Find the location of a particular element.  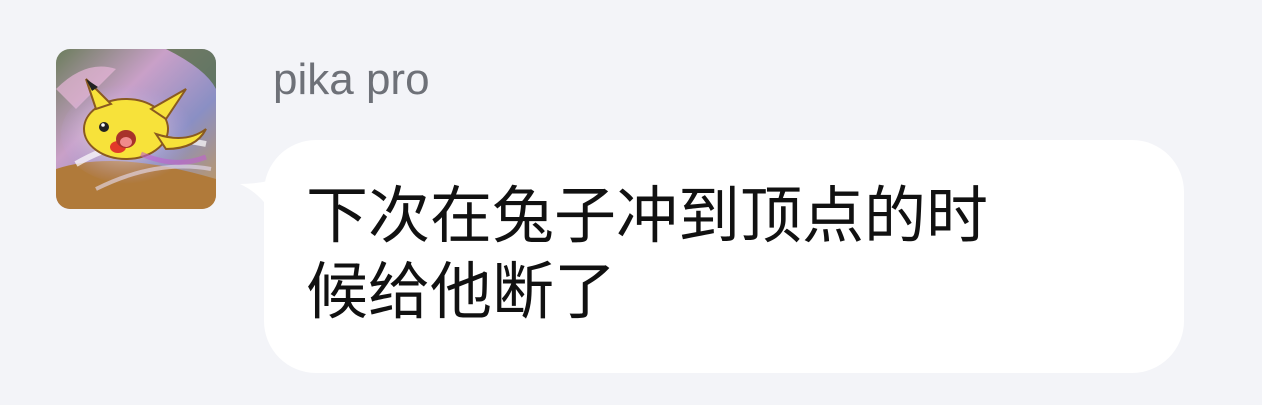

avatar is located at coordinates (136, 129).